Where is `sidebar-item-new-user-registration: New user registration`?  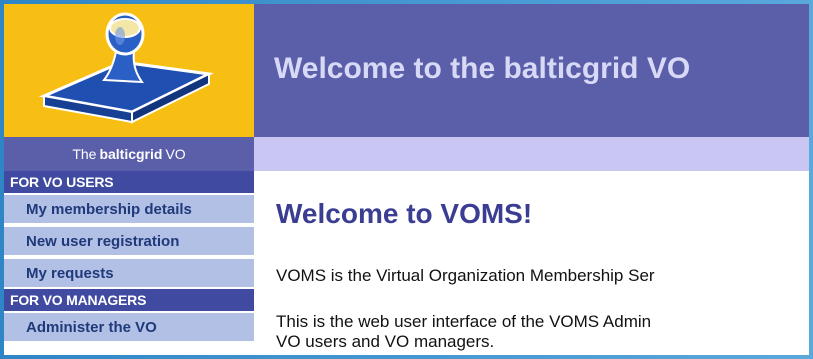
sidebar-item-new-user-registration: New user registration is located at coordinates (129, 240).